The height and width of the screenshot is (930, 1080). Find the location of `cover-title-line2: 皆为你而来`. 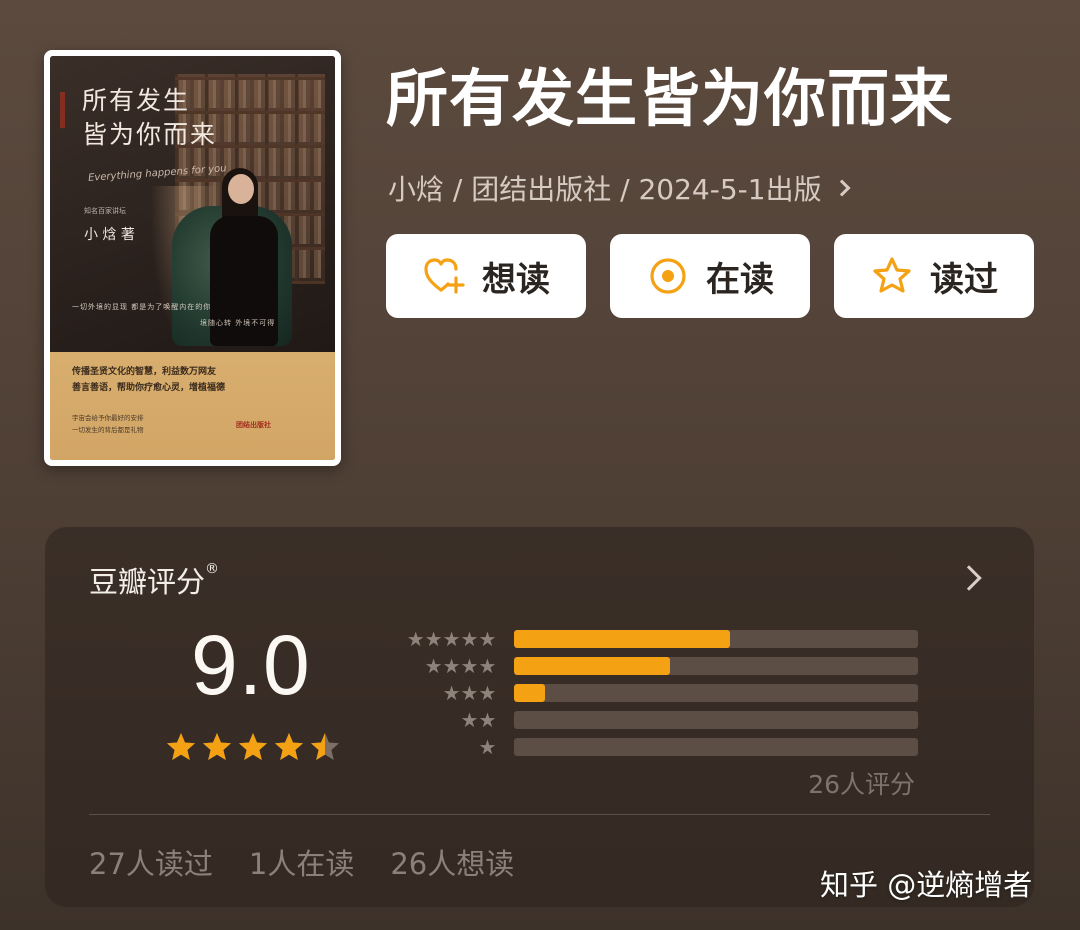

cover-title-line2: 皆为你而来 is located at coordinates (150, 134).